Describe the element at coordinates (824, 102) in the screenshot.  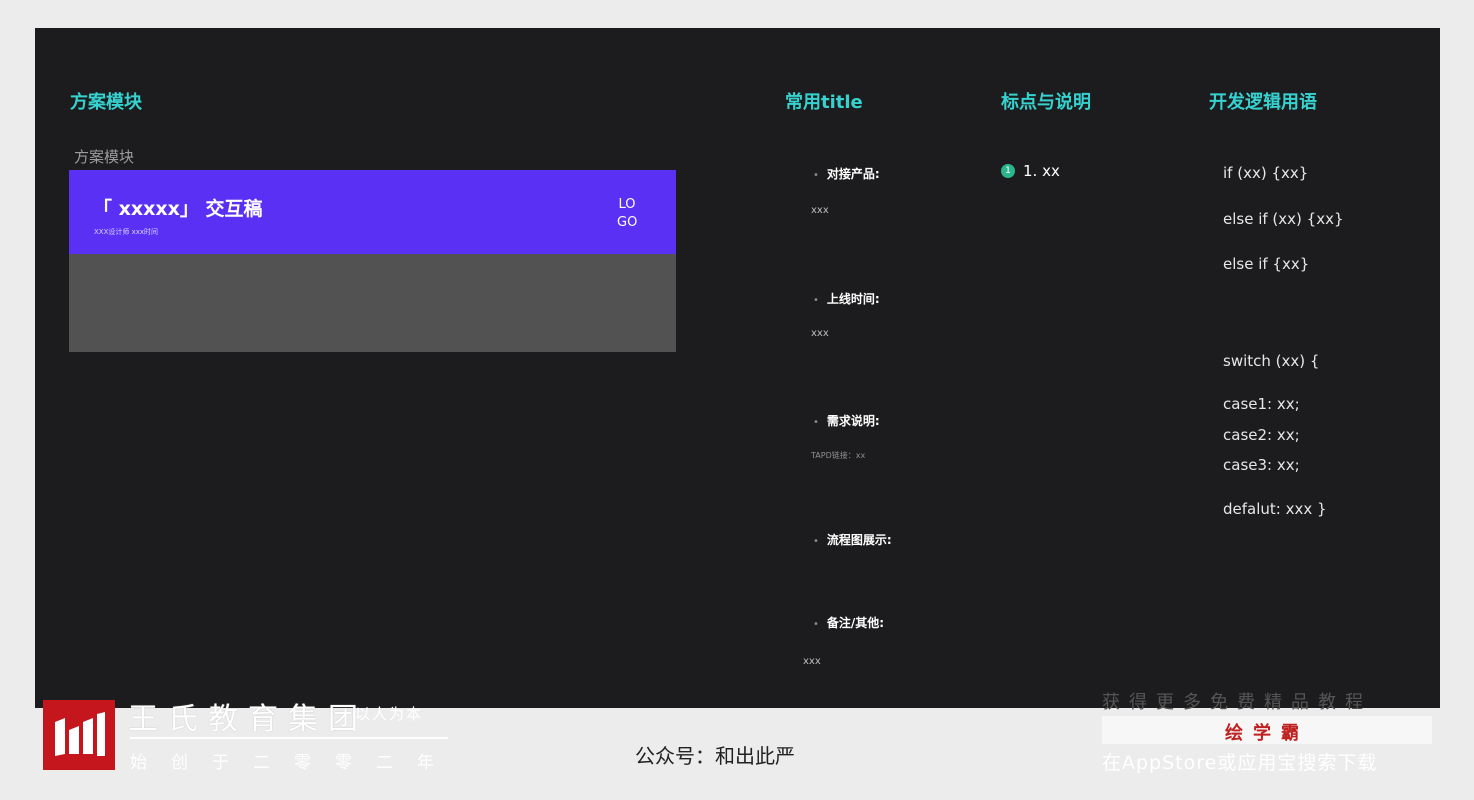
I see `column-title-title: 常用title` at that location.